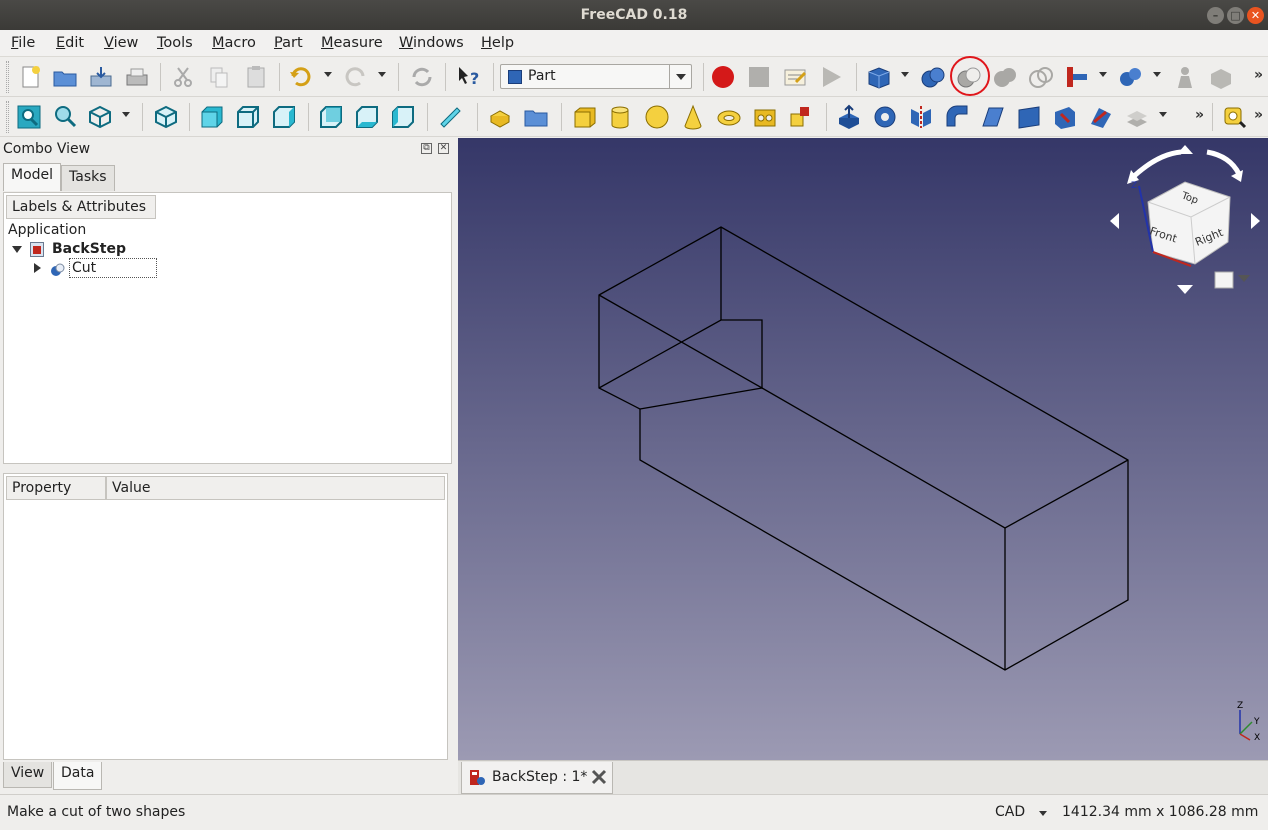 The height and width of the screenshot is (830, 1268). What do you see at coordinates (166, 117) in the screenshot?
I see `view-isometric-icon` at bounding box center [166, 117].